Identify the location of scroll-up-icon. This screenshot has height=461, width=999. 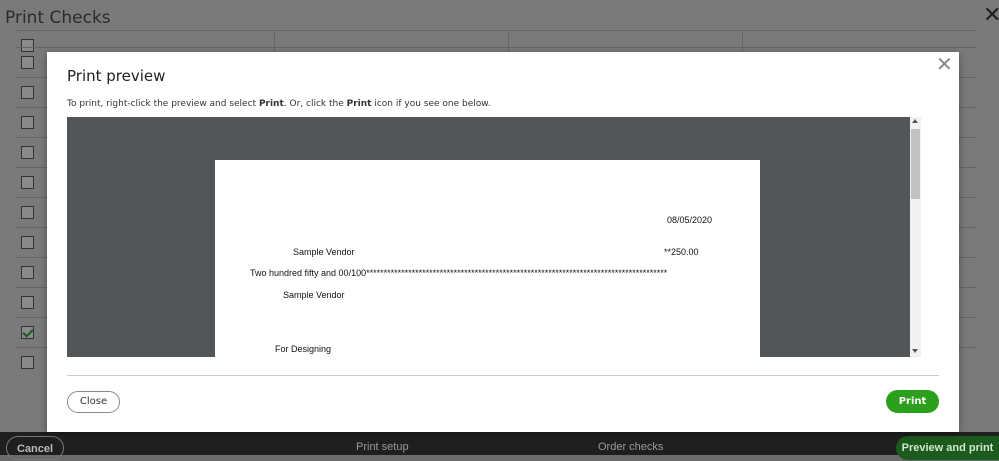
(915, 121).